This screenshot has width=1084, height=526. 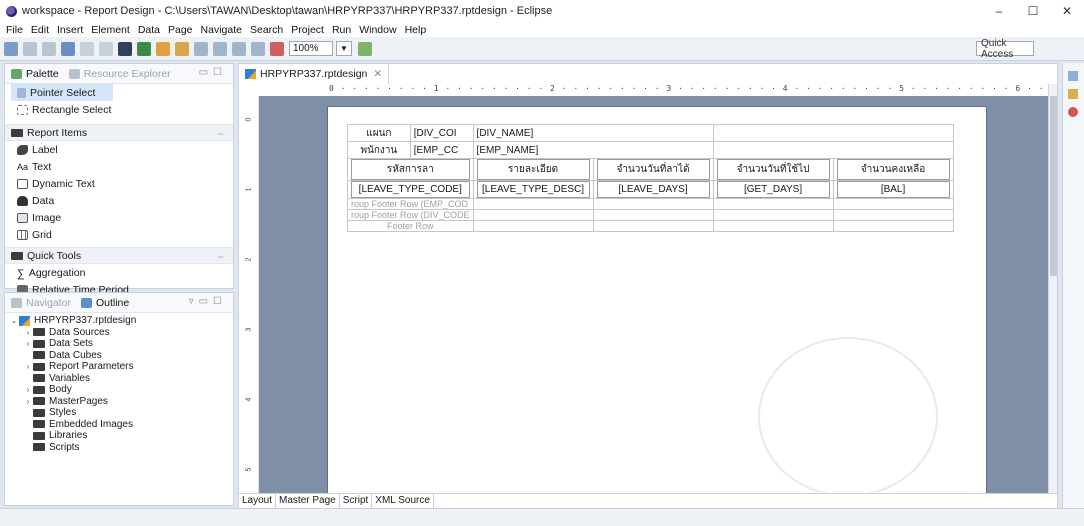 I want to click on palette-item-grid: Grid, so click(x=119, y=234).